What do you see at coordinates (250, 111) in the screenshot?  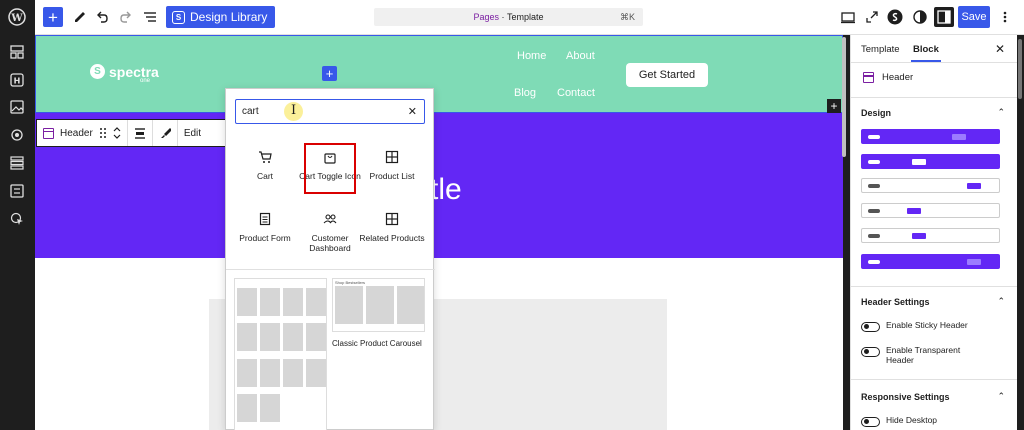 I see `search-value: cart` at bounding box center [250, 111].